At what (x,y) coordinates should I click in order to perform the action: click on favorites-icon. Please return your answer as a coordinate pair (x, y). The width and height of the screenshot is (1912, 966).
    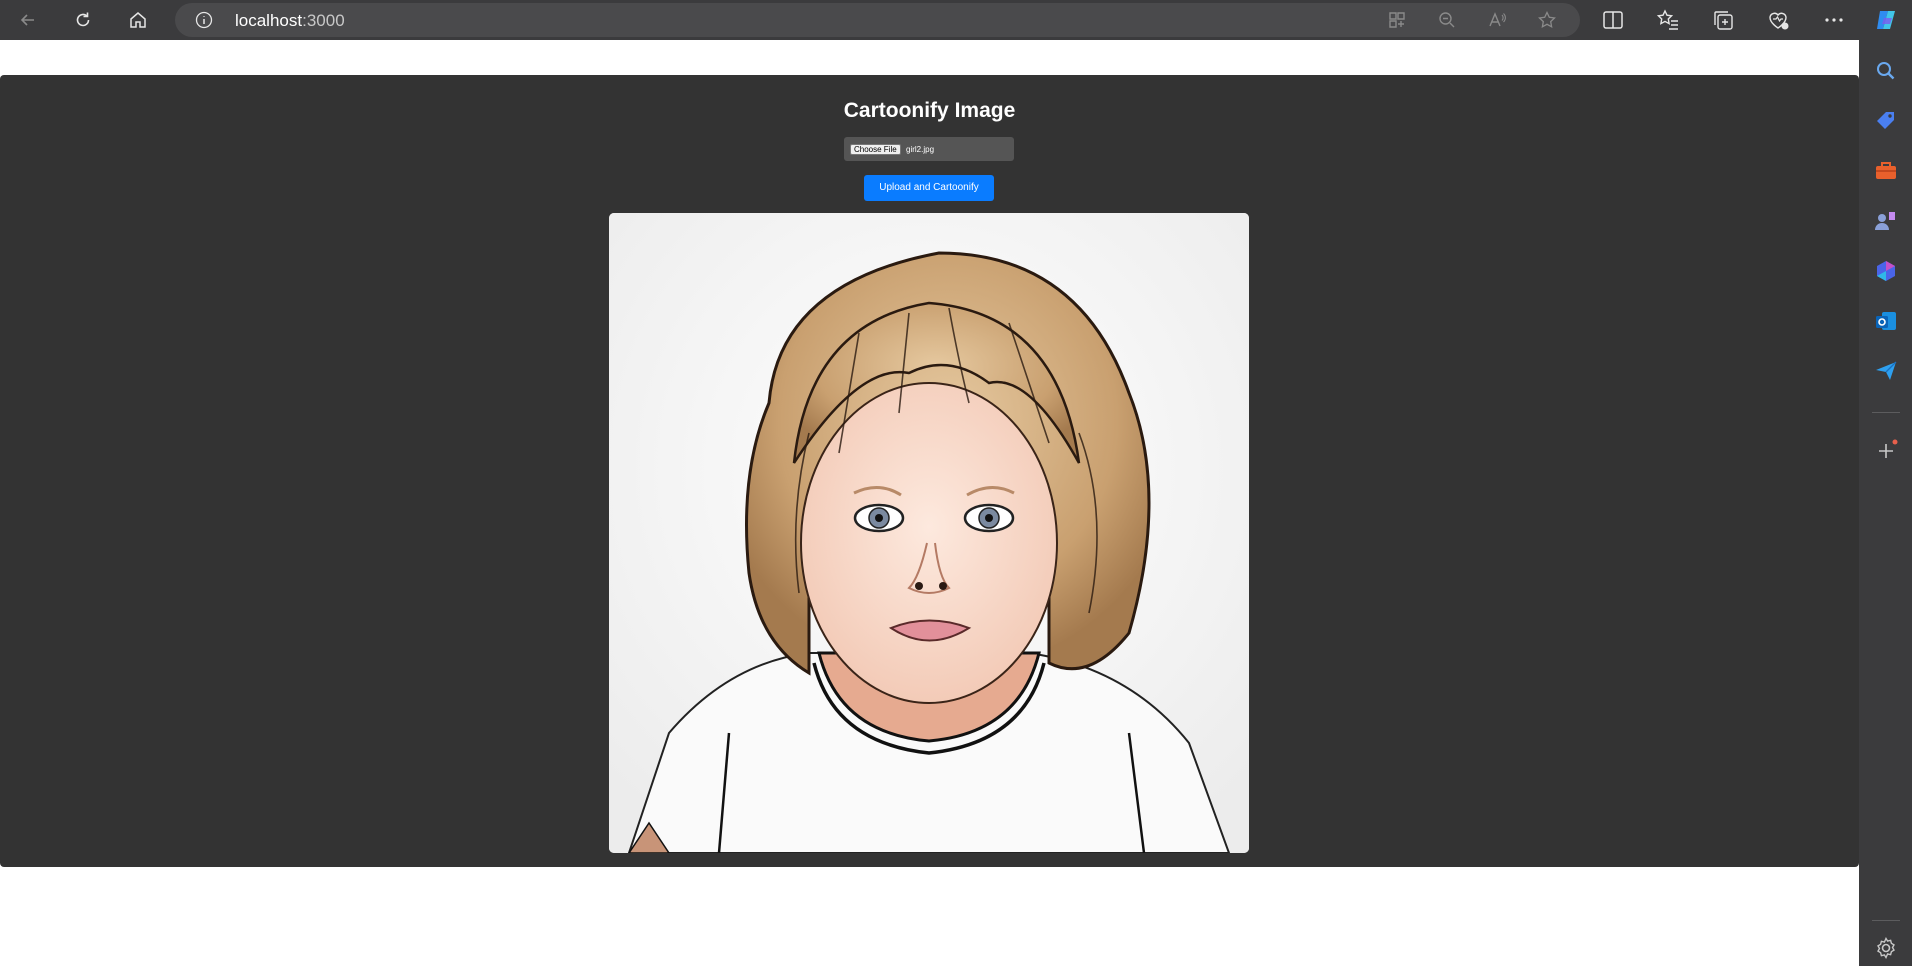
    Looking at the image, I should click on (1668, 20).